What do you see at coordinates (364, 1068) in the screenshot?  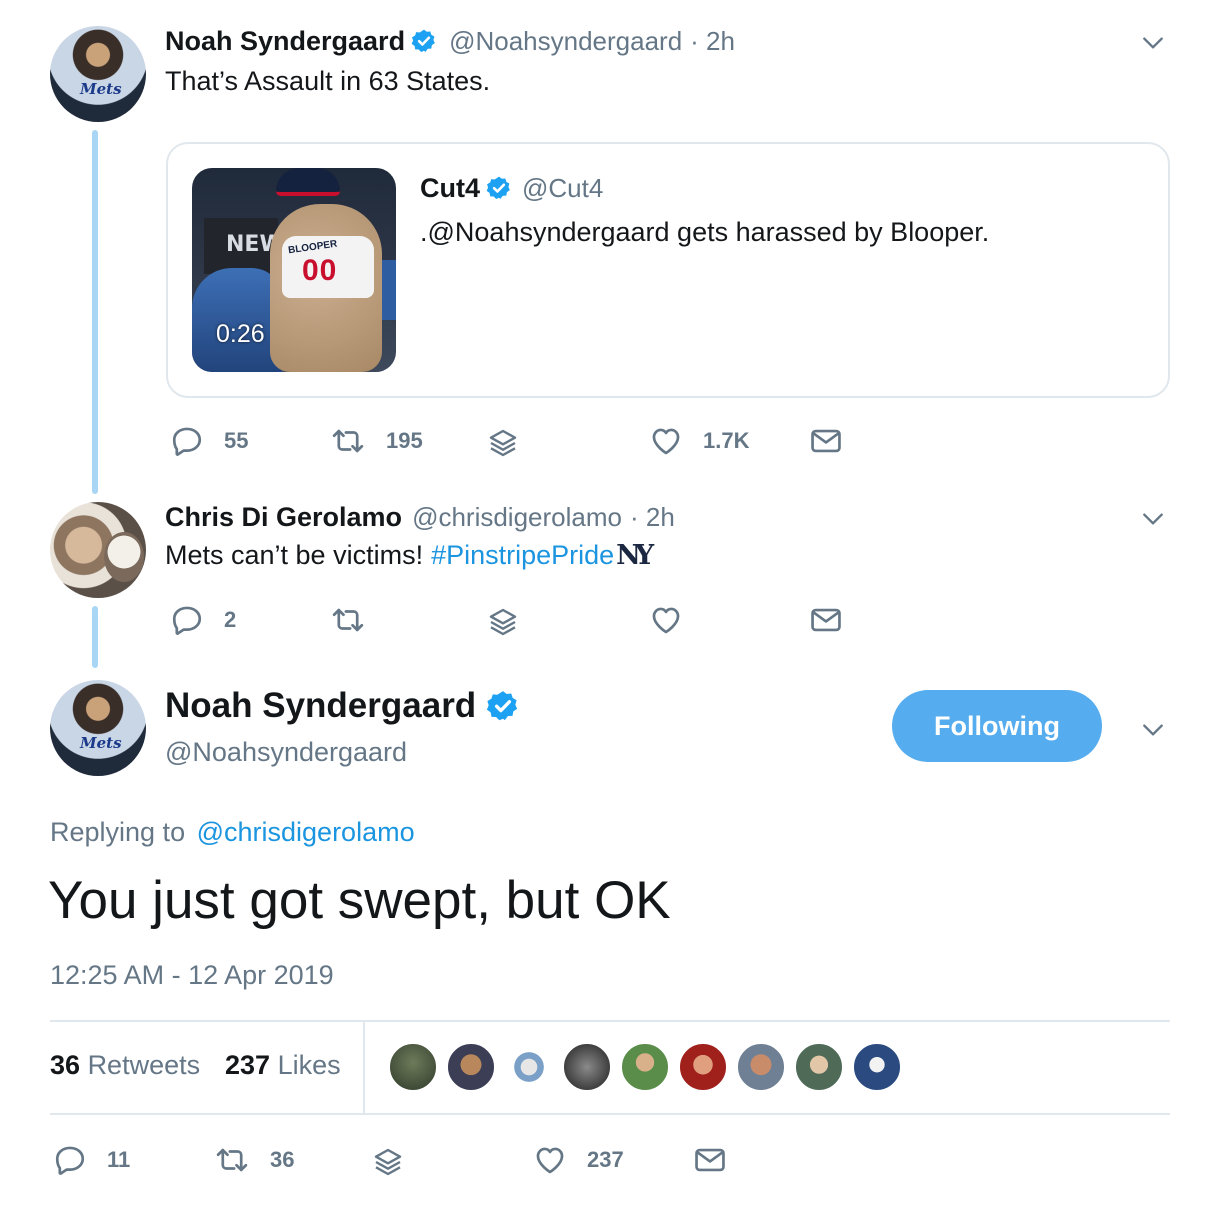 I see `stats-vertical-divider` at bounding box center [364, 1068].